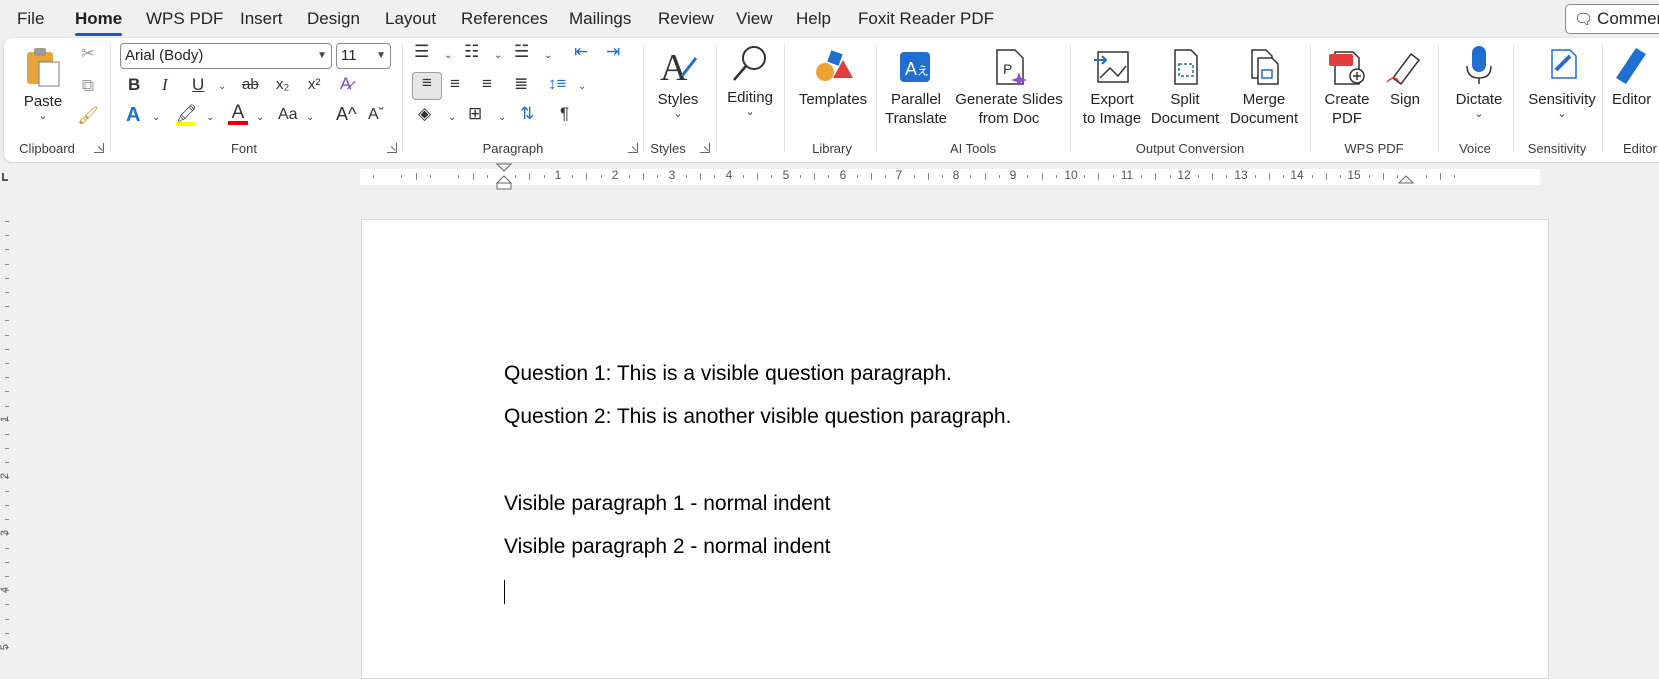 Image resolution: width=1659 pixels, height=679 pixels. Describe the element at coordinates (581, 52) in the screenshot. I see `decrease-indent-icon: ⇤` at that location.